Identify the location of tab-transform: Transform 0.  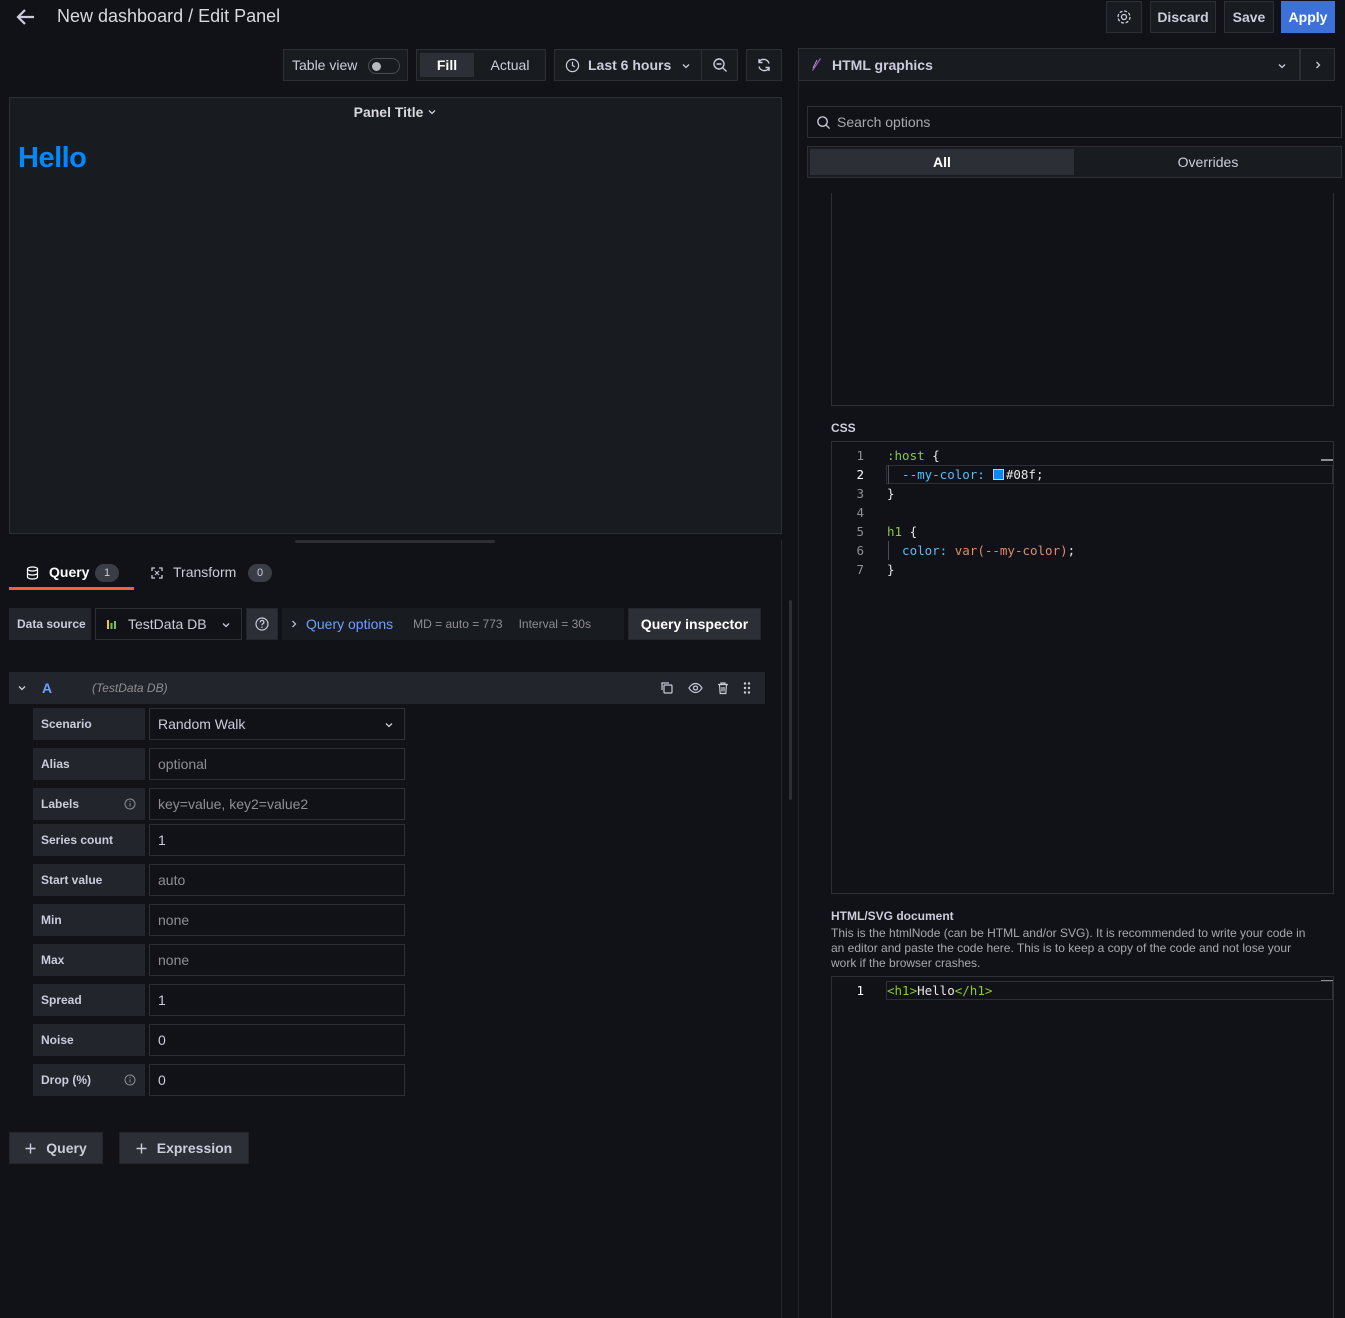
(209, 575).